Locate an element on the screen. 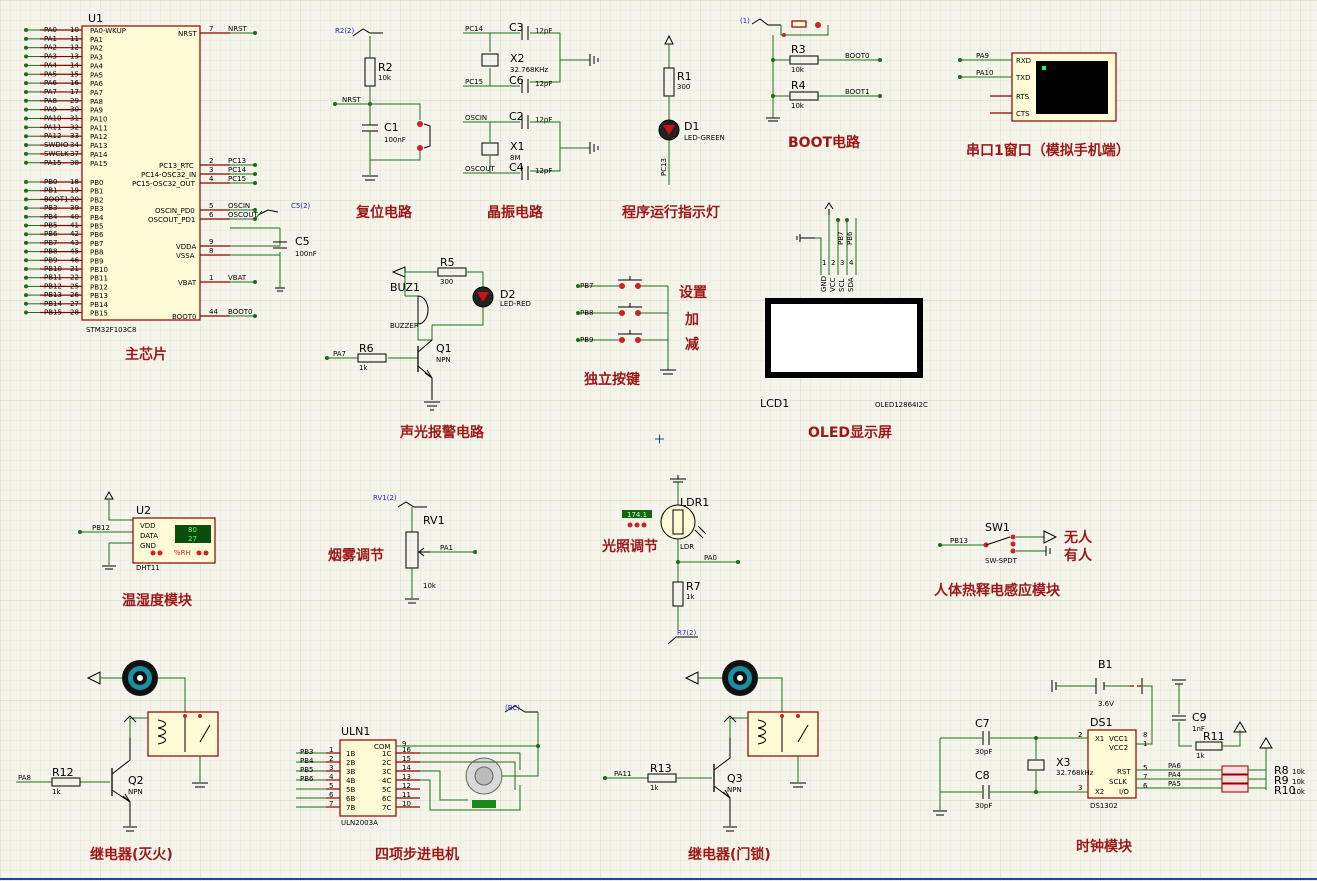 This screenshot has width=1317, height=881. svg-text: 5 is located at coordinates (1145, 768).